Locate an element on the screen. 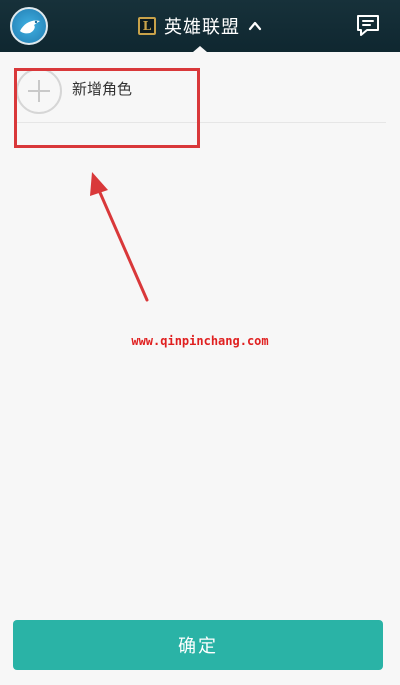 Image resolution: width=400 pixels, height=685 pixels. watermark-text: www.qinpinchang.com is located at coordinates (200, 341).